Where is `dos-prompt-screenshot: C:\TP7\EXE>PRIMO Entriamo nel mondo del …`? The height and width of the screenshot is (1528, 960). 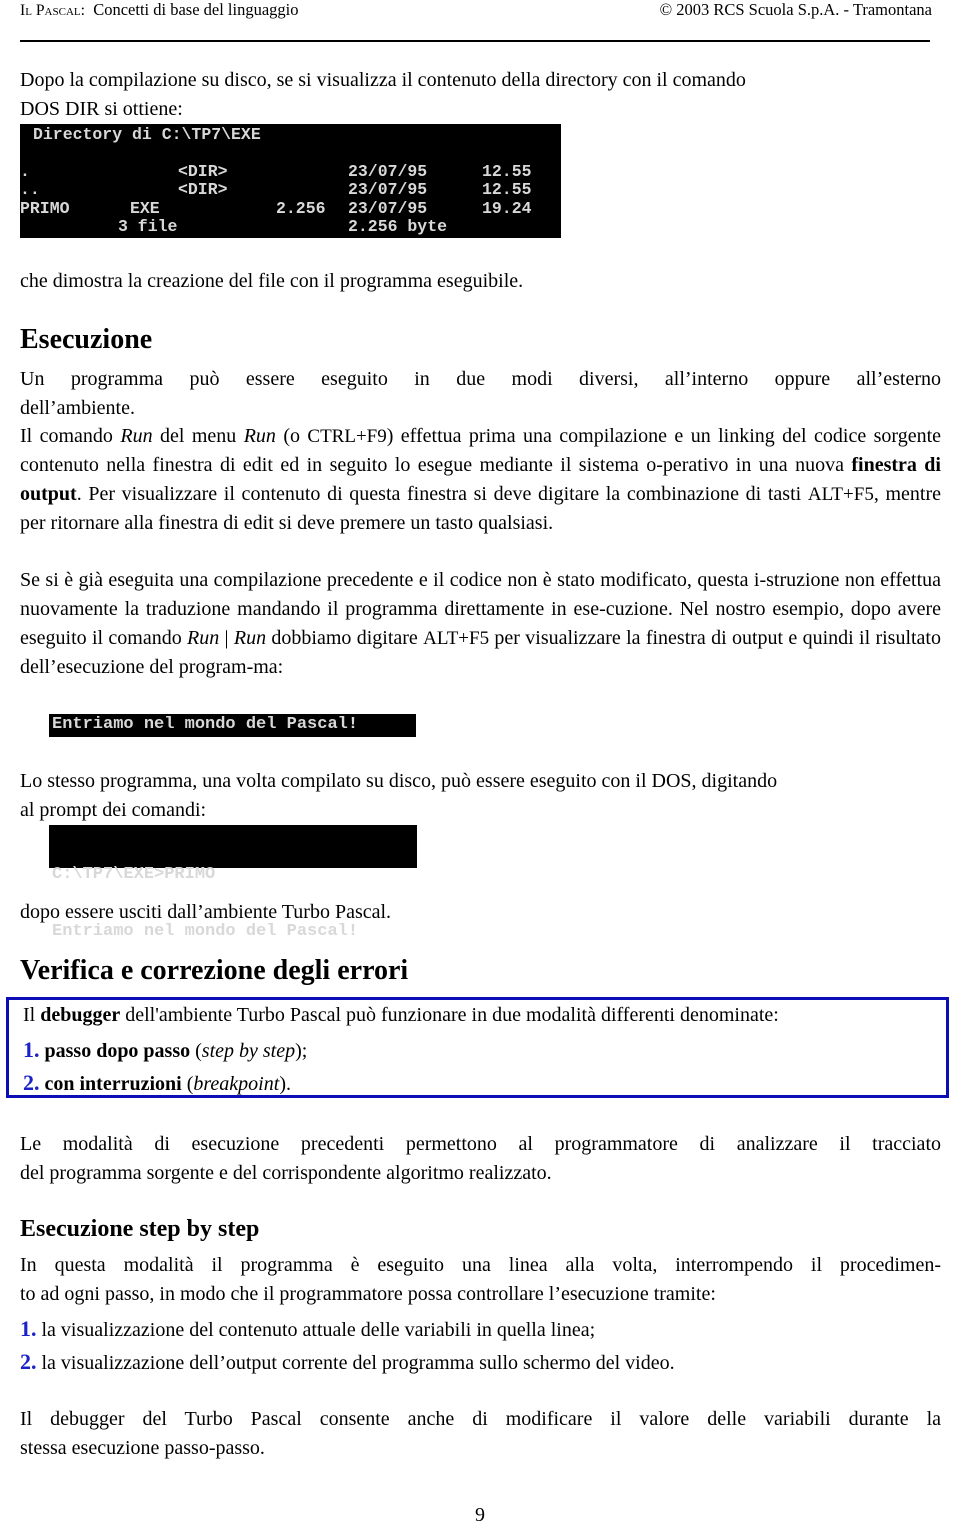
dos-prompt-screenshot: C:\TP7\EXE>PRIMO Entriamo nel mondo del … is located at coordinates (233, 883).